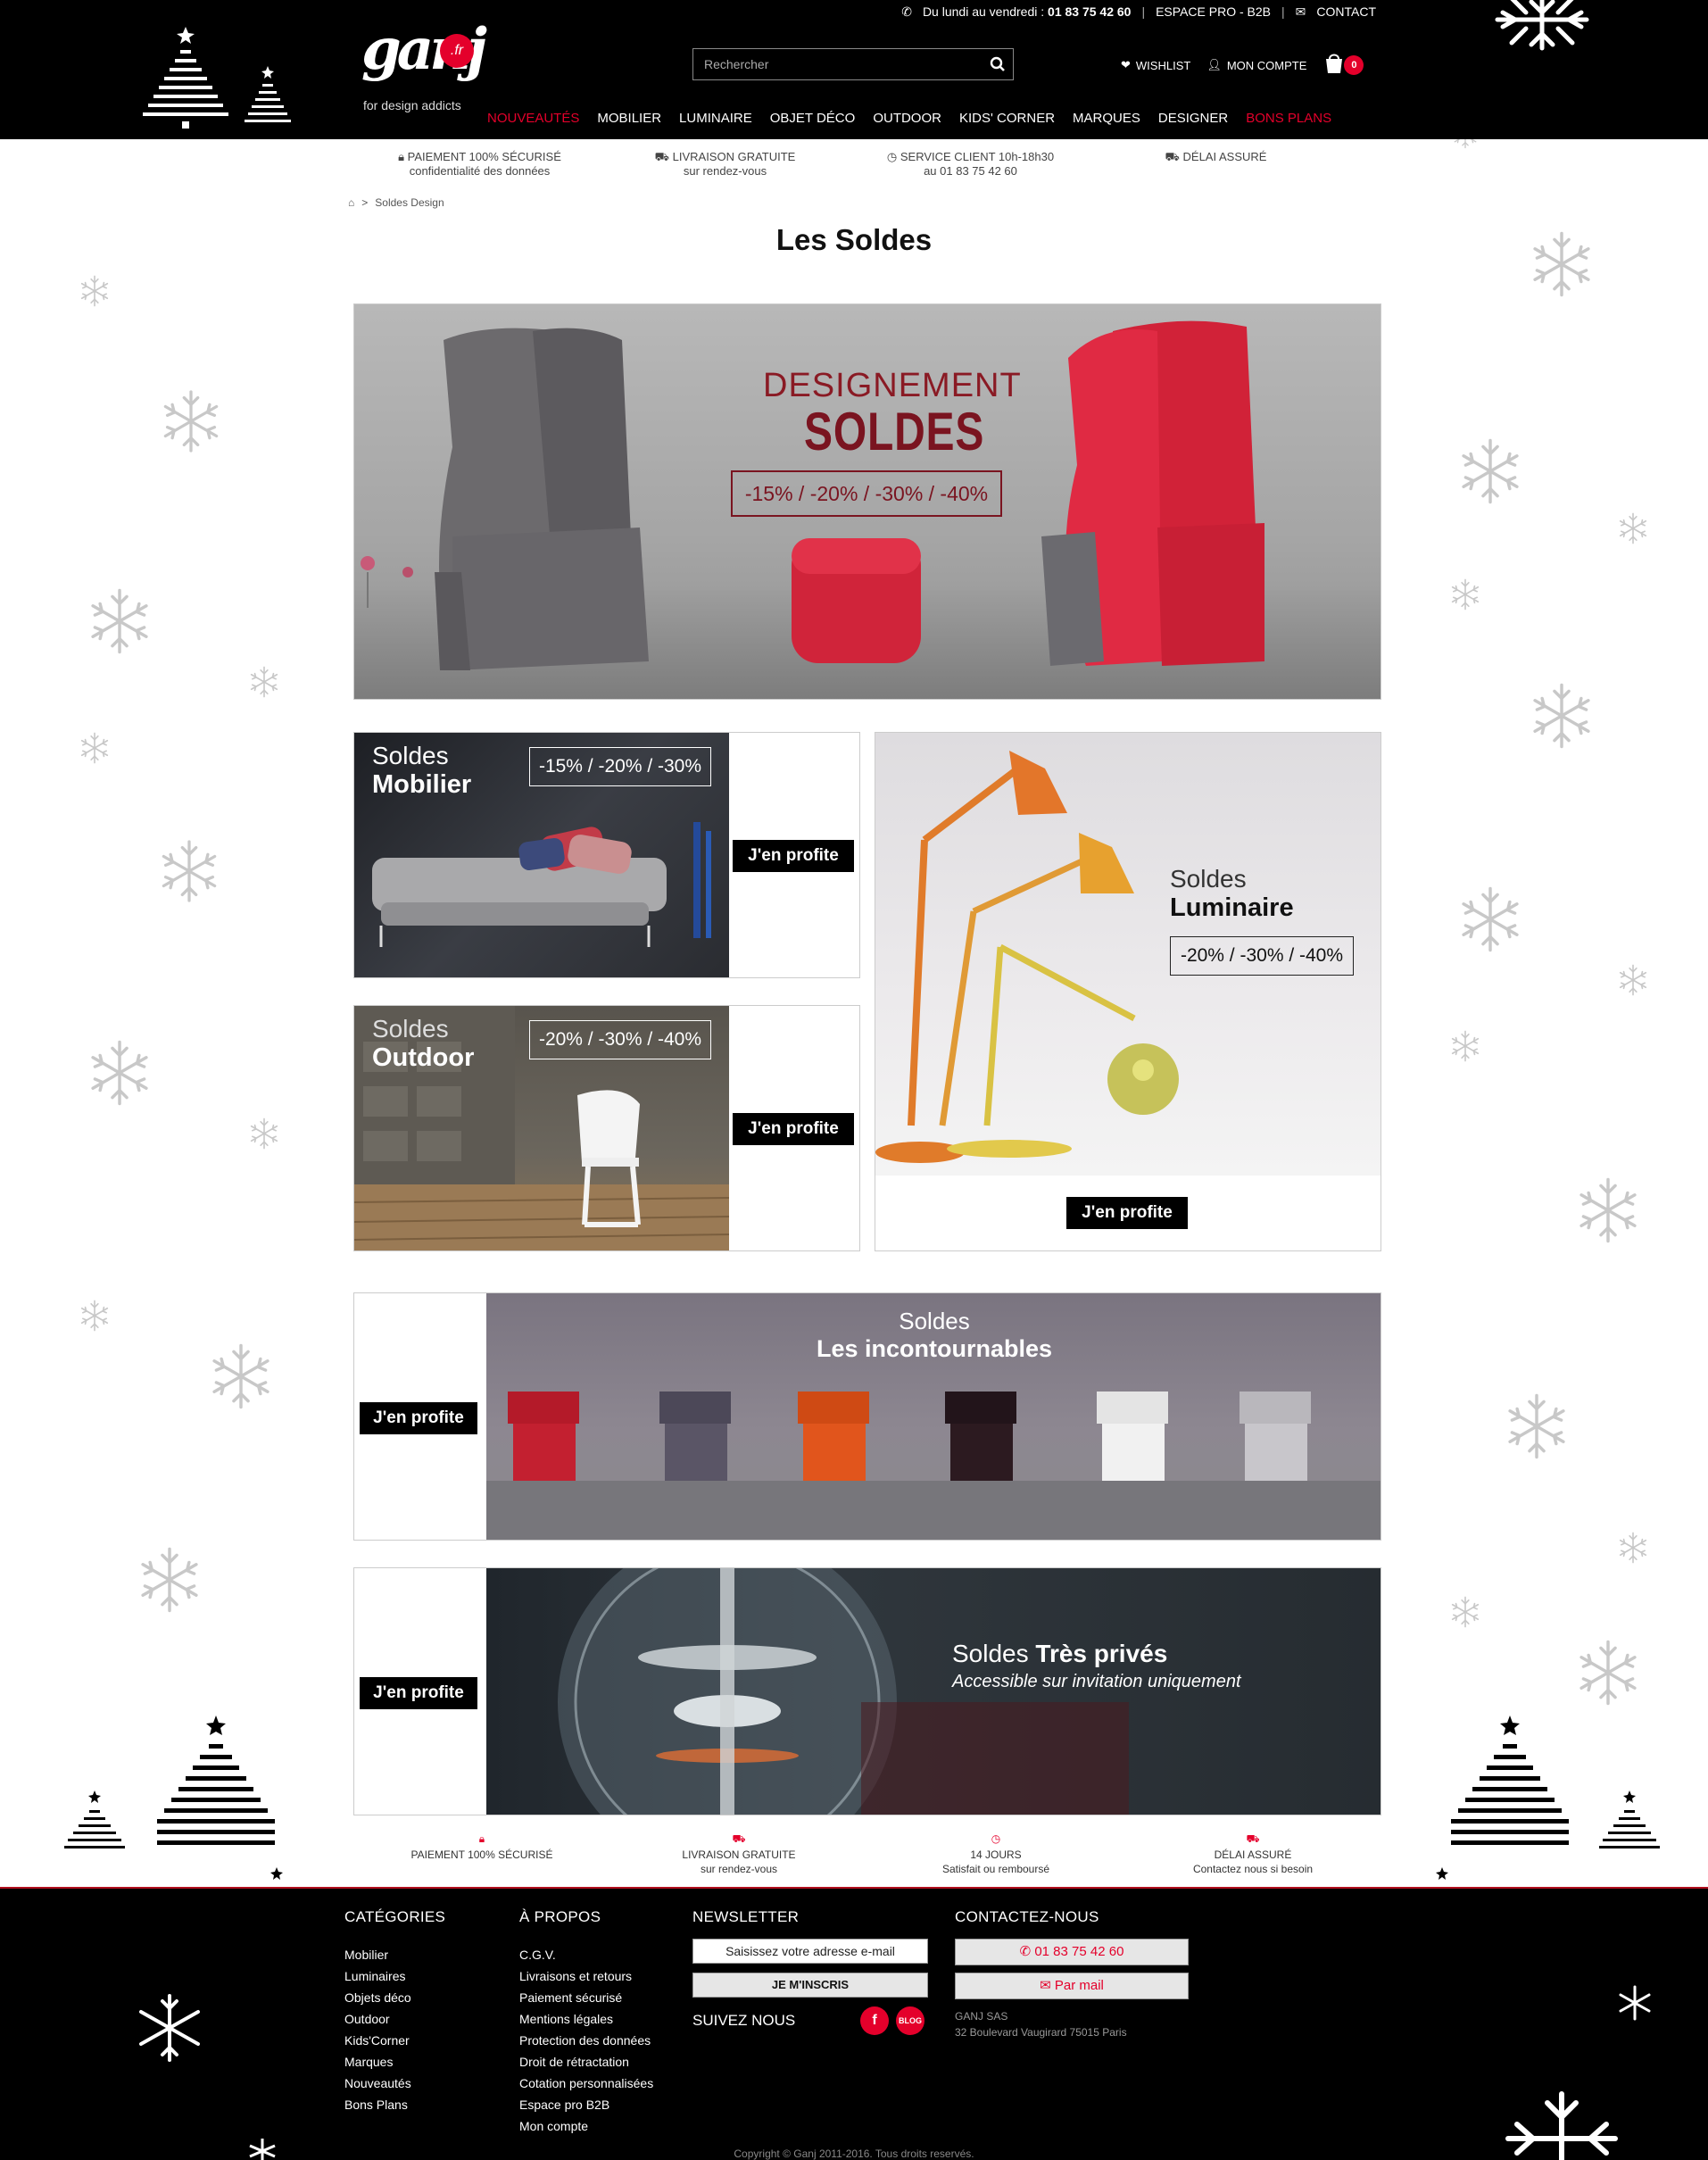 The height and width of the screenshot is (2160, 1708). What do you see at coordinates (351, 203) in the screenshot?
I see `home-icon: ⌂` at bounding box center [351, 203].